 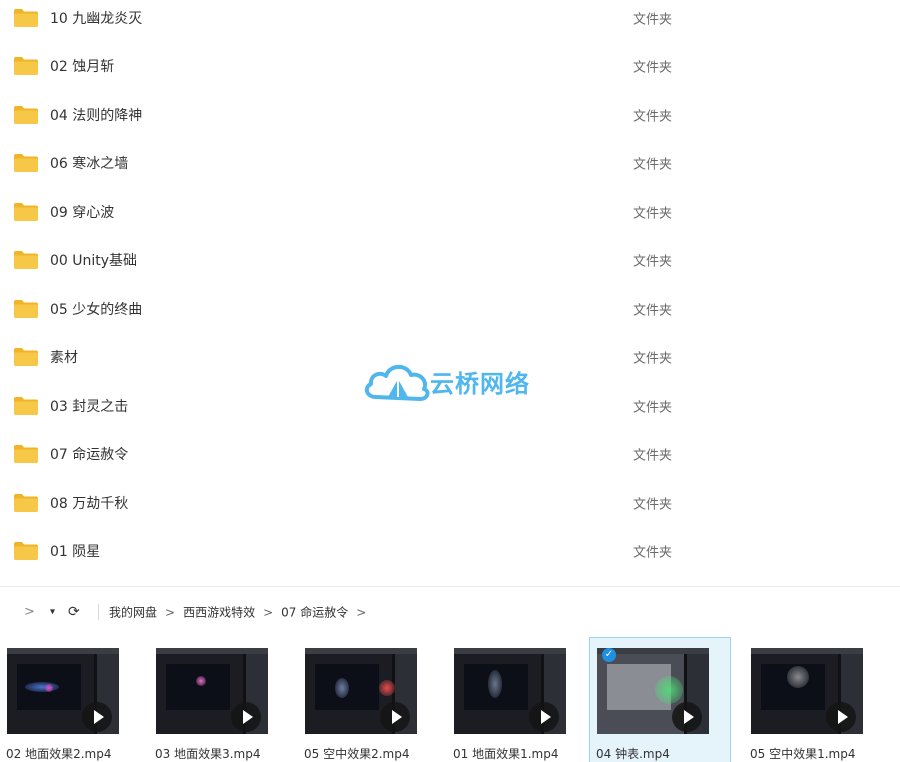 What do you see at coordinates (96, 116) in the screenshot?
I see `file-name: 04 法则的降神` at bounding box center [96, 116].